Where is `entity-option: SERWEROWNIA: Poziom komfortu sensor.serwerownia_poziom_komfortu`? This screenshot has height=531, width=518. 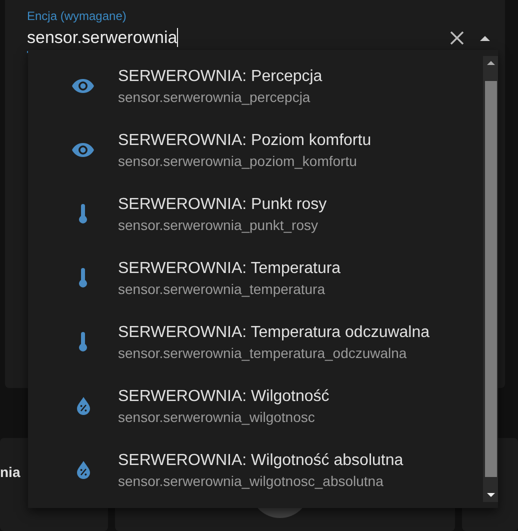 entity-option: SERWEROWNIA: Poziom komfortu sensor.serwerownia_poziom_komfortu is located at coordinates (255, 150).